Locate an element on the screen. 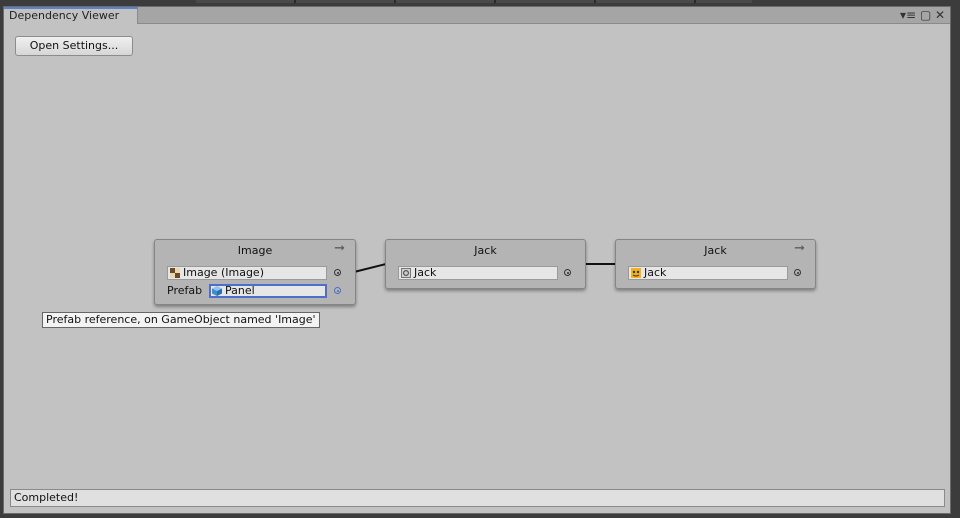 The image size is (960, 518). field-value: Image (Image) is located at coordinates (223, 272).